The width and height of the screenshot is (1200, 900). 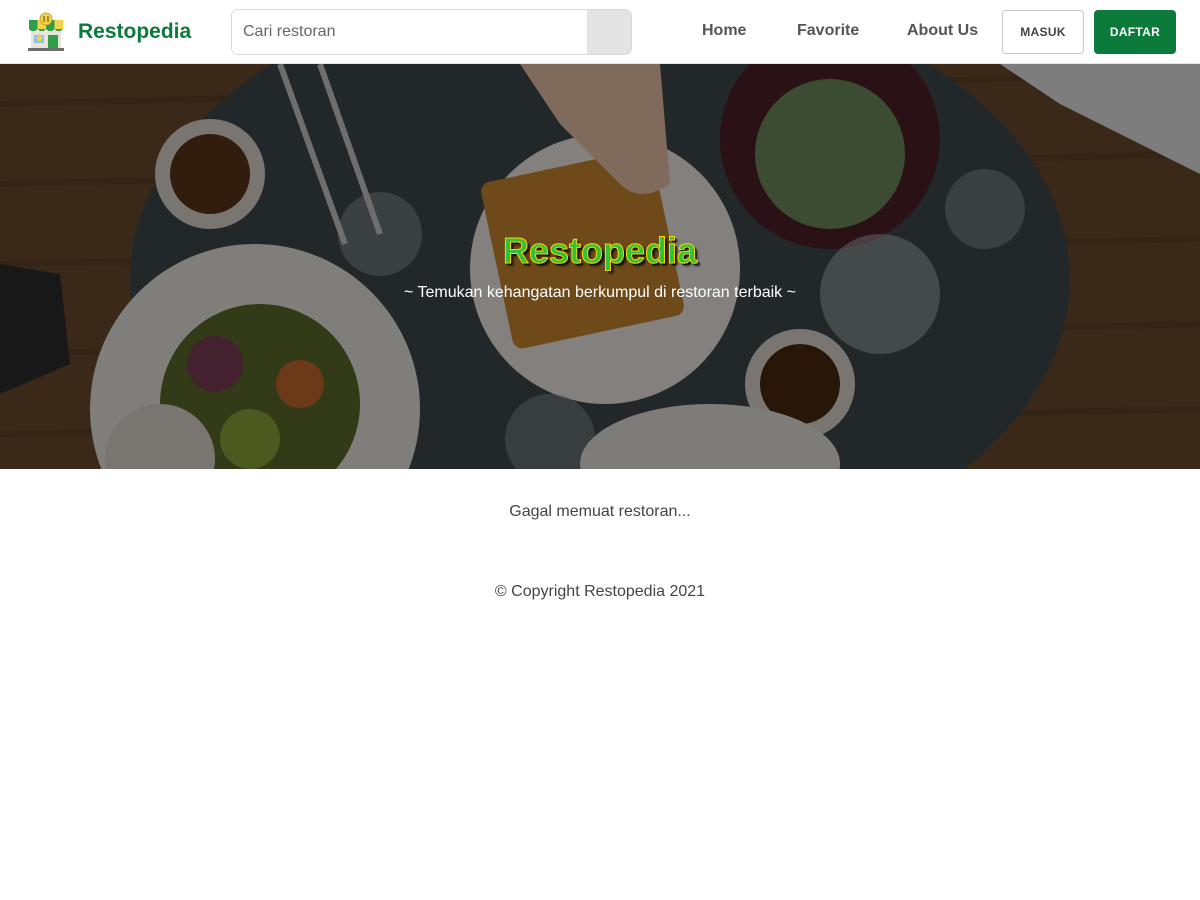 I want to click on search-input, so click(x=409, y=32).